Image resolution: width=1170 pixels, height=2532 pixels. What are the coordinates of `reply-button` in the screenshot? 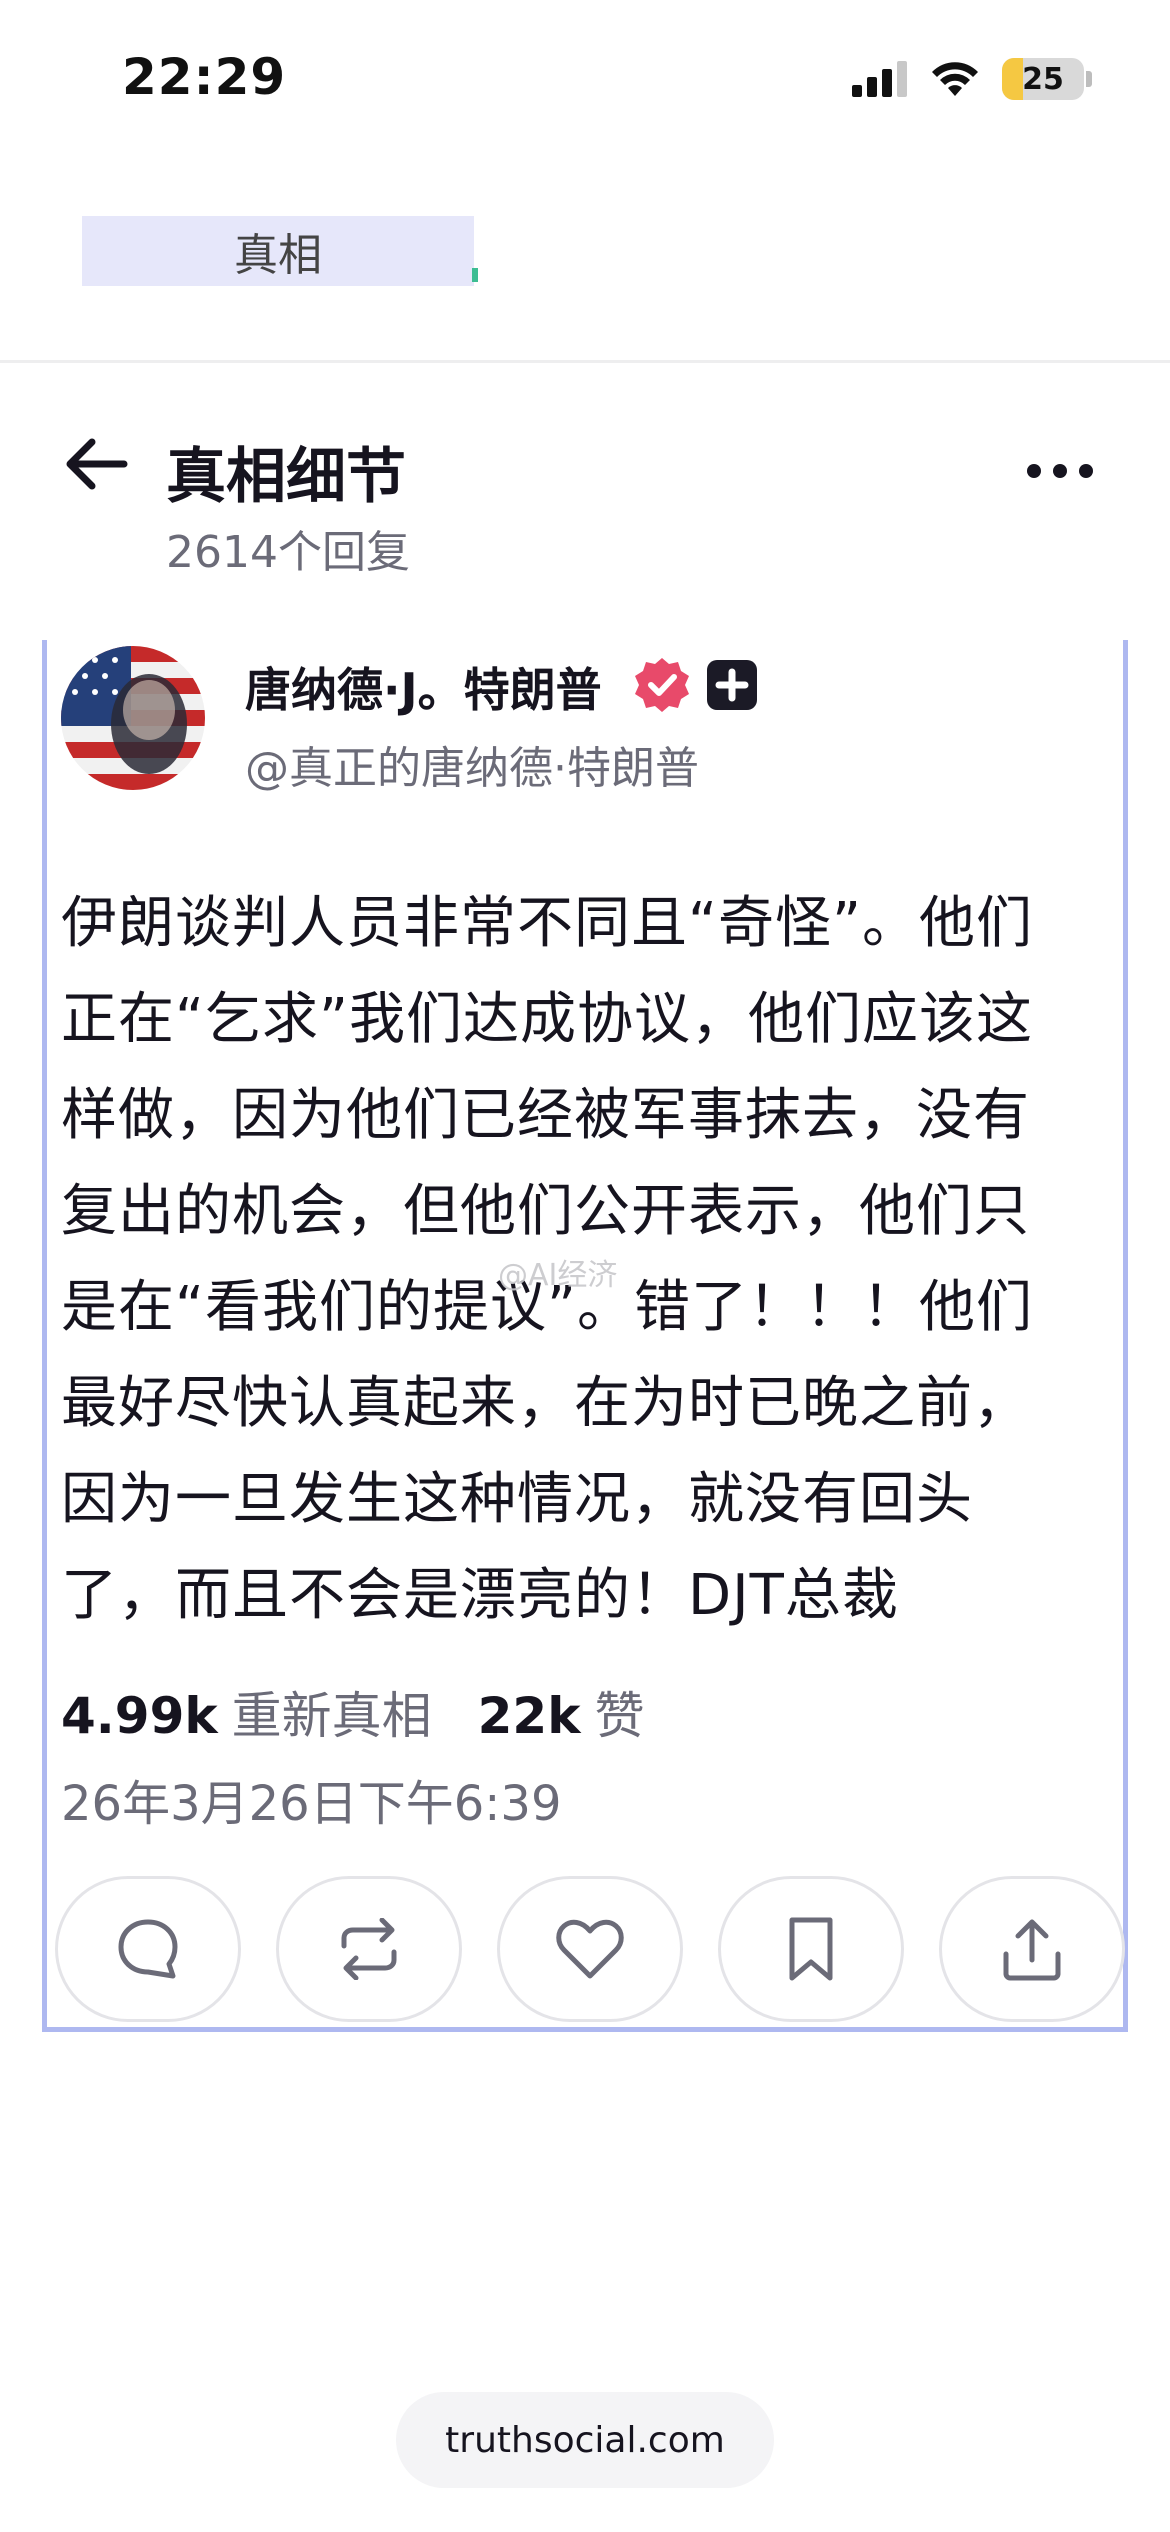 It's located at (148, 1949).